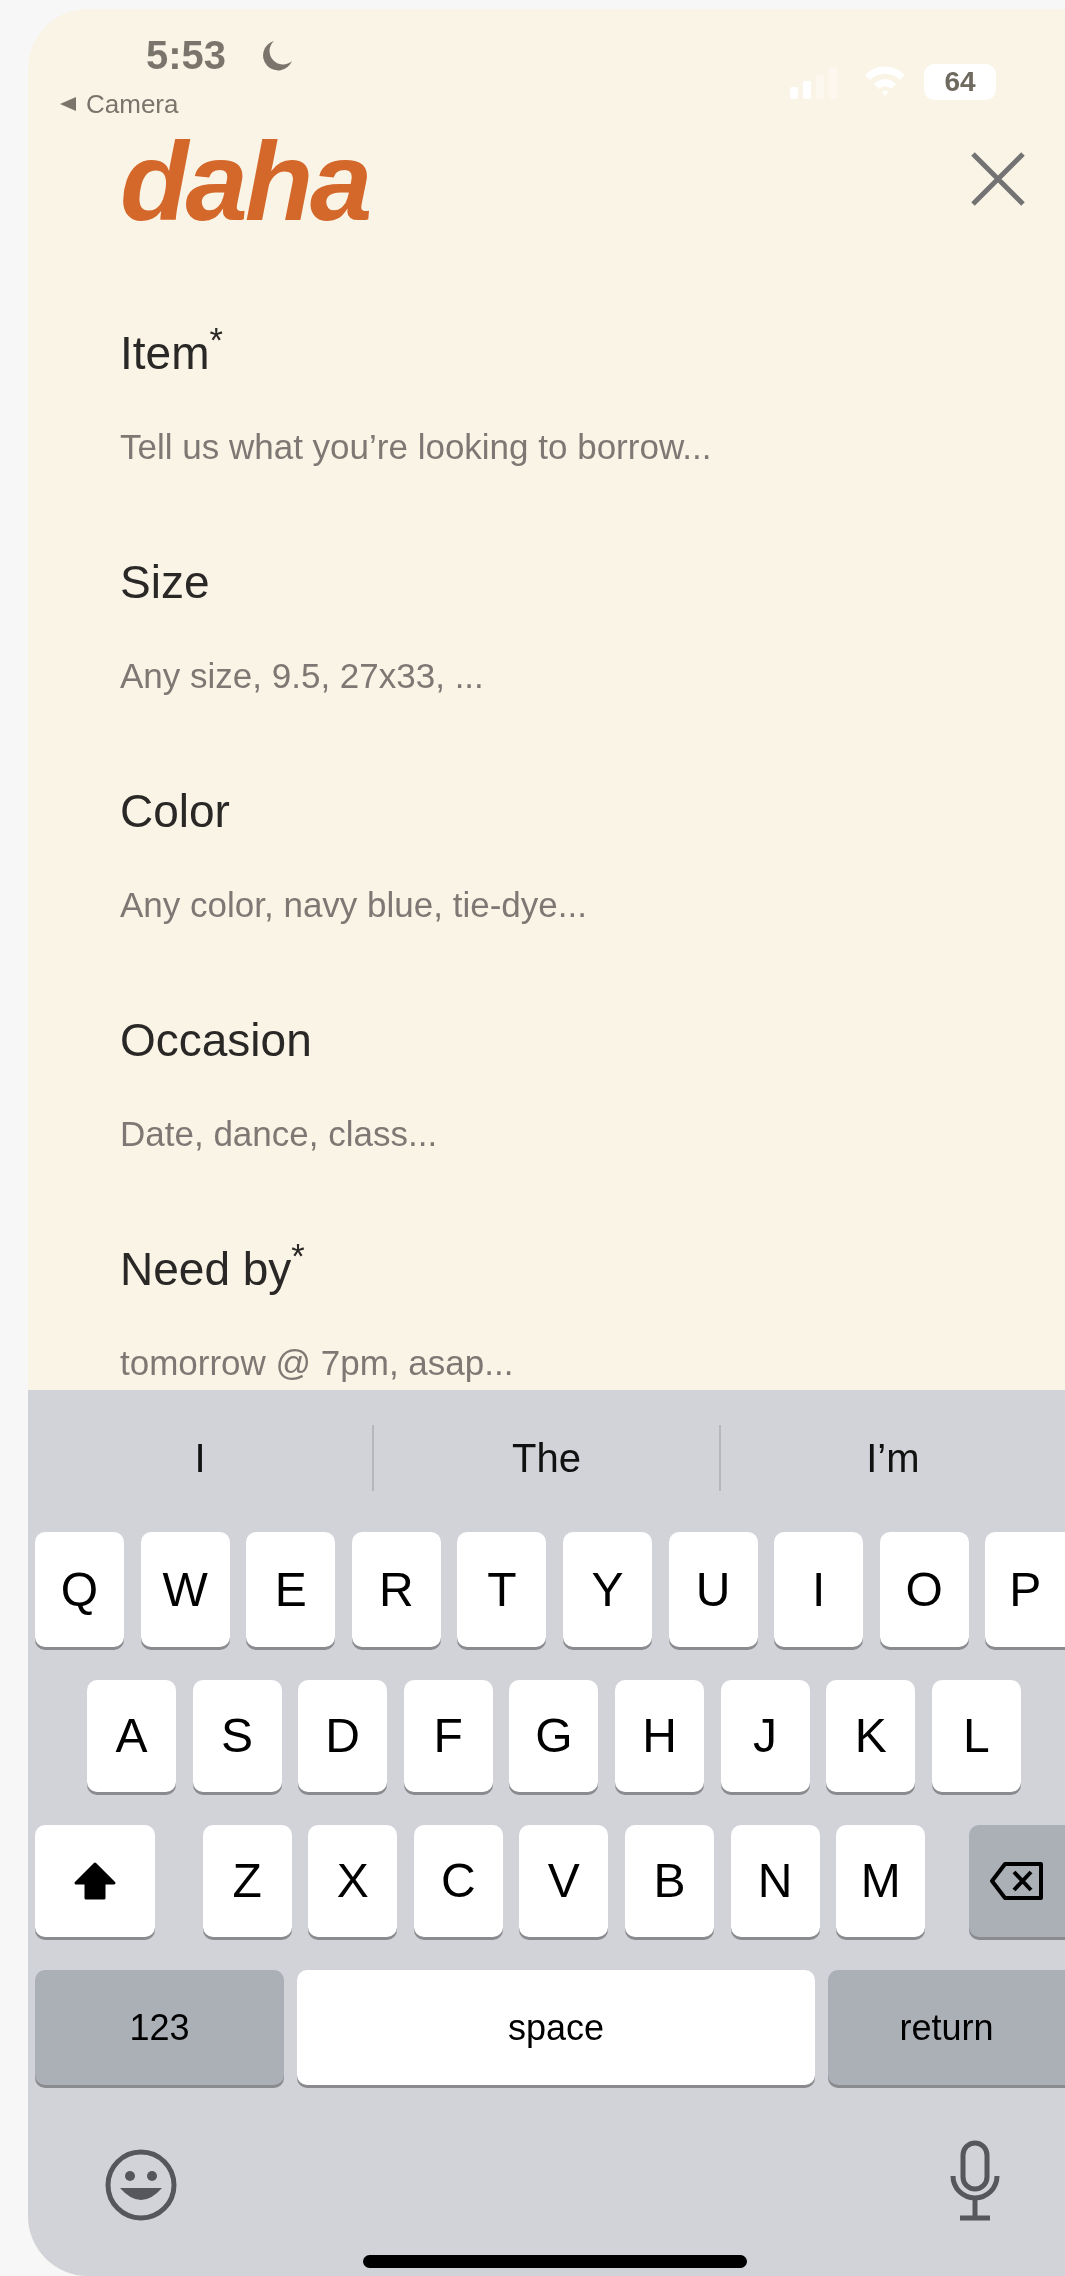 Image resolution: width=1065 pixels, height=2276 pixels. Describe the element at coordinates (871, 1736) in the screenshot. I see `letter-key: K` at that location.